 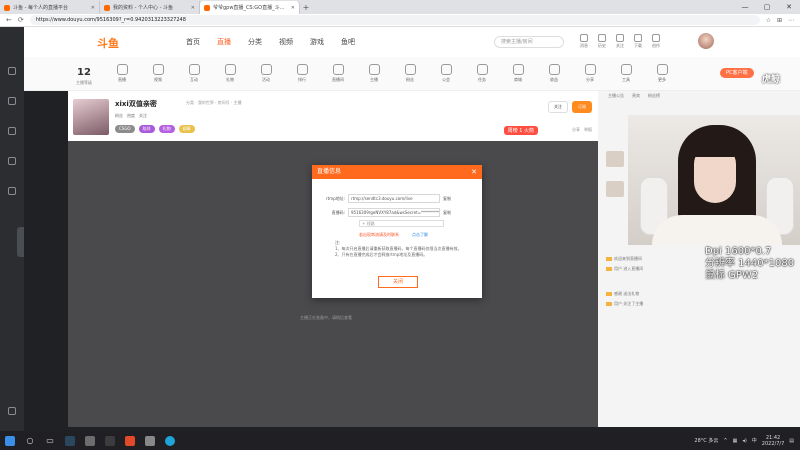 What do you see at coordinates (638, 41) in the screenshot?
I see `header-icon-download: 下载` at bounding box center [638, 41].